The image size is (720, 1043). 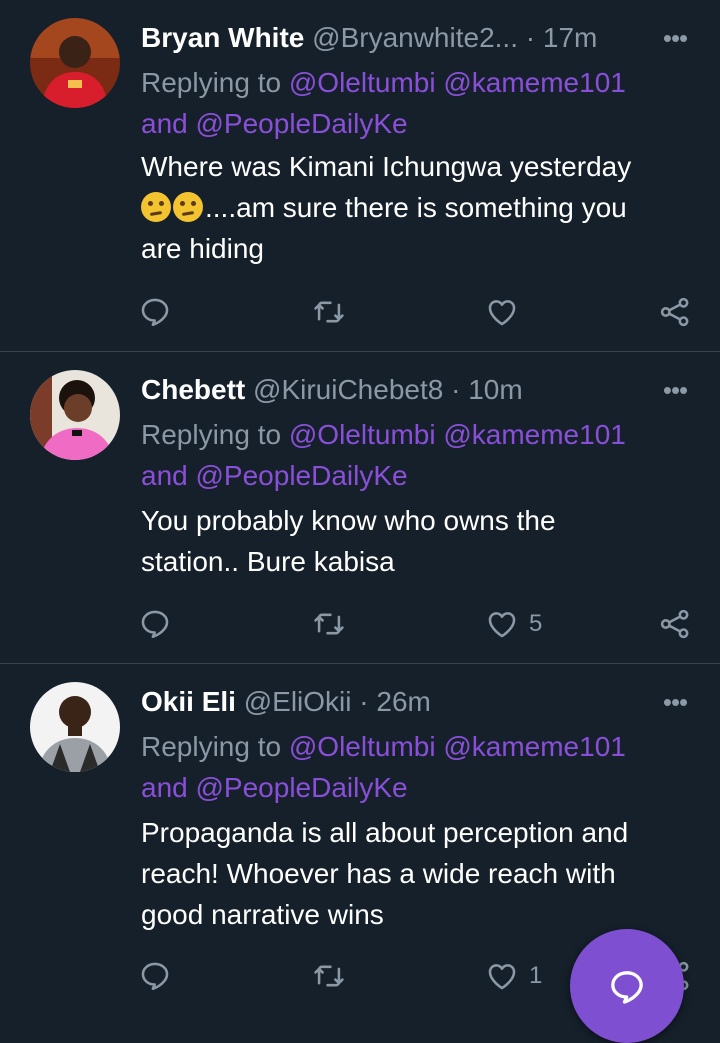 What do you see at coordinates (193, 389) in the screenshot?
I see `display-name: Chebett` at bounding box center [193, 389].